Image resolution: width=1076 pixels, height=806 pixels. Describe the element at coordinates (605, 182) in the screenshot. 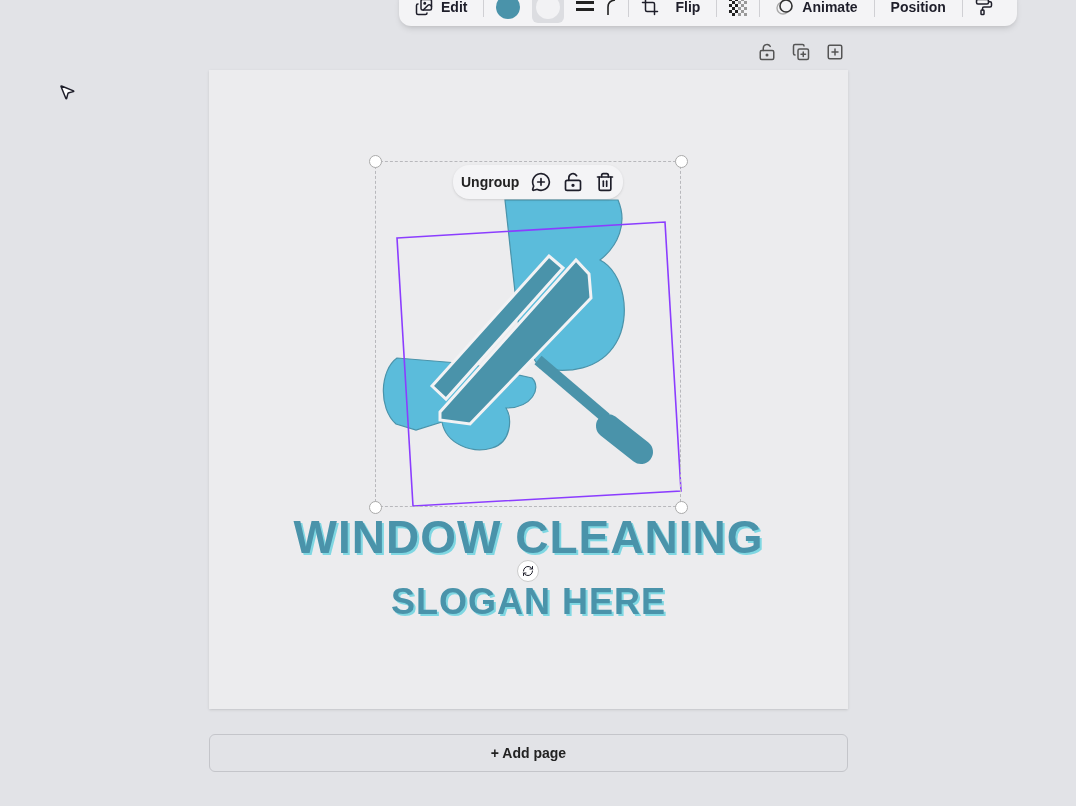

I see `delete-icon` at that location.